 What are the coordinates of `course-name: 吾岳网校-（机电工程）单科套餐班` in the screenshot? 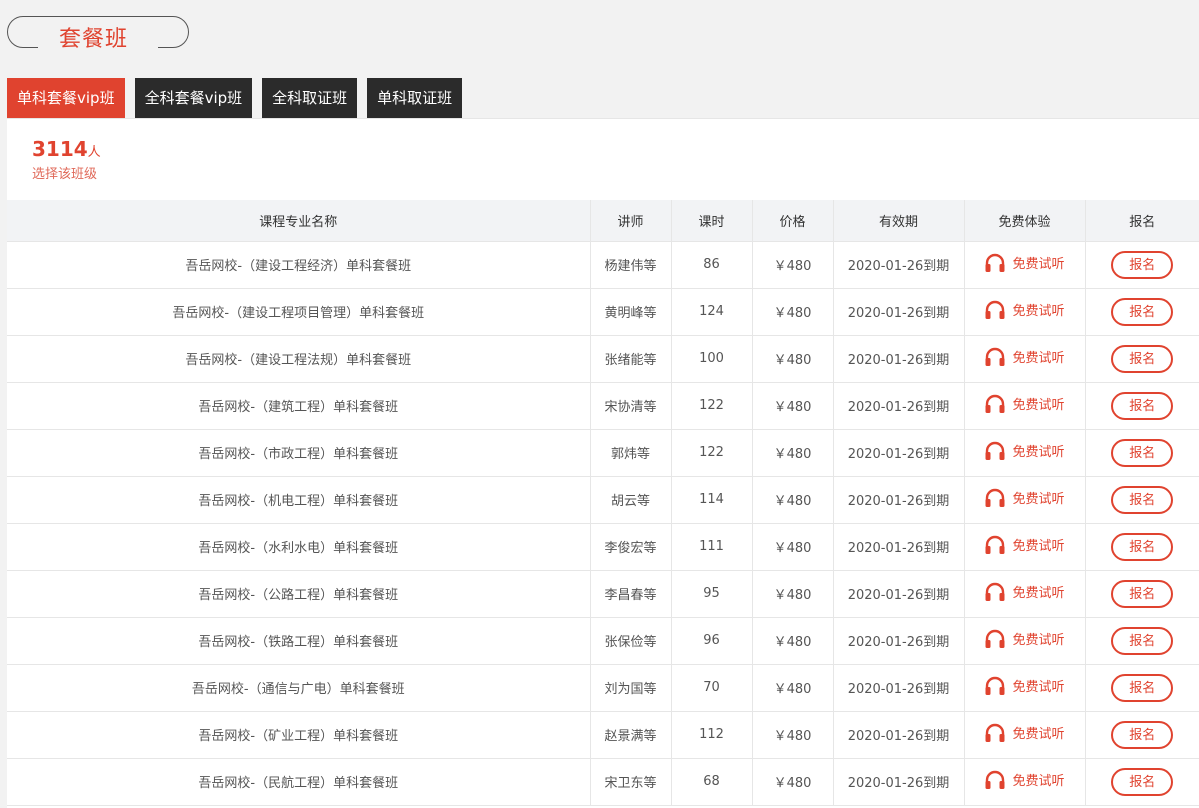 It's located at (299, 500).